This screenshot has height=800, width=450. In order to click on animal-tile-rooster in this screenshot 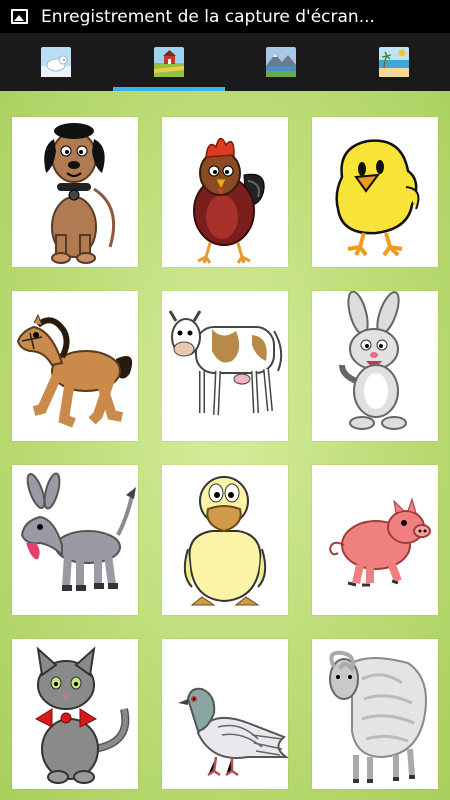, I will do `click(225, 192)`.